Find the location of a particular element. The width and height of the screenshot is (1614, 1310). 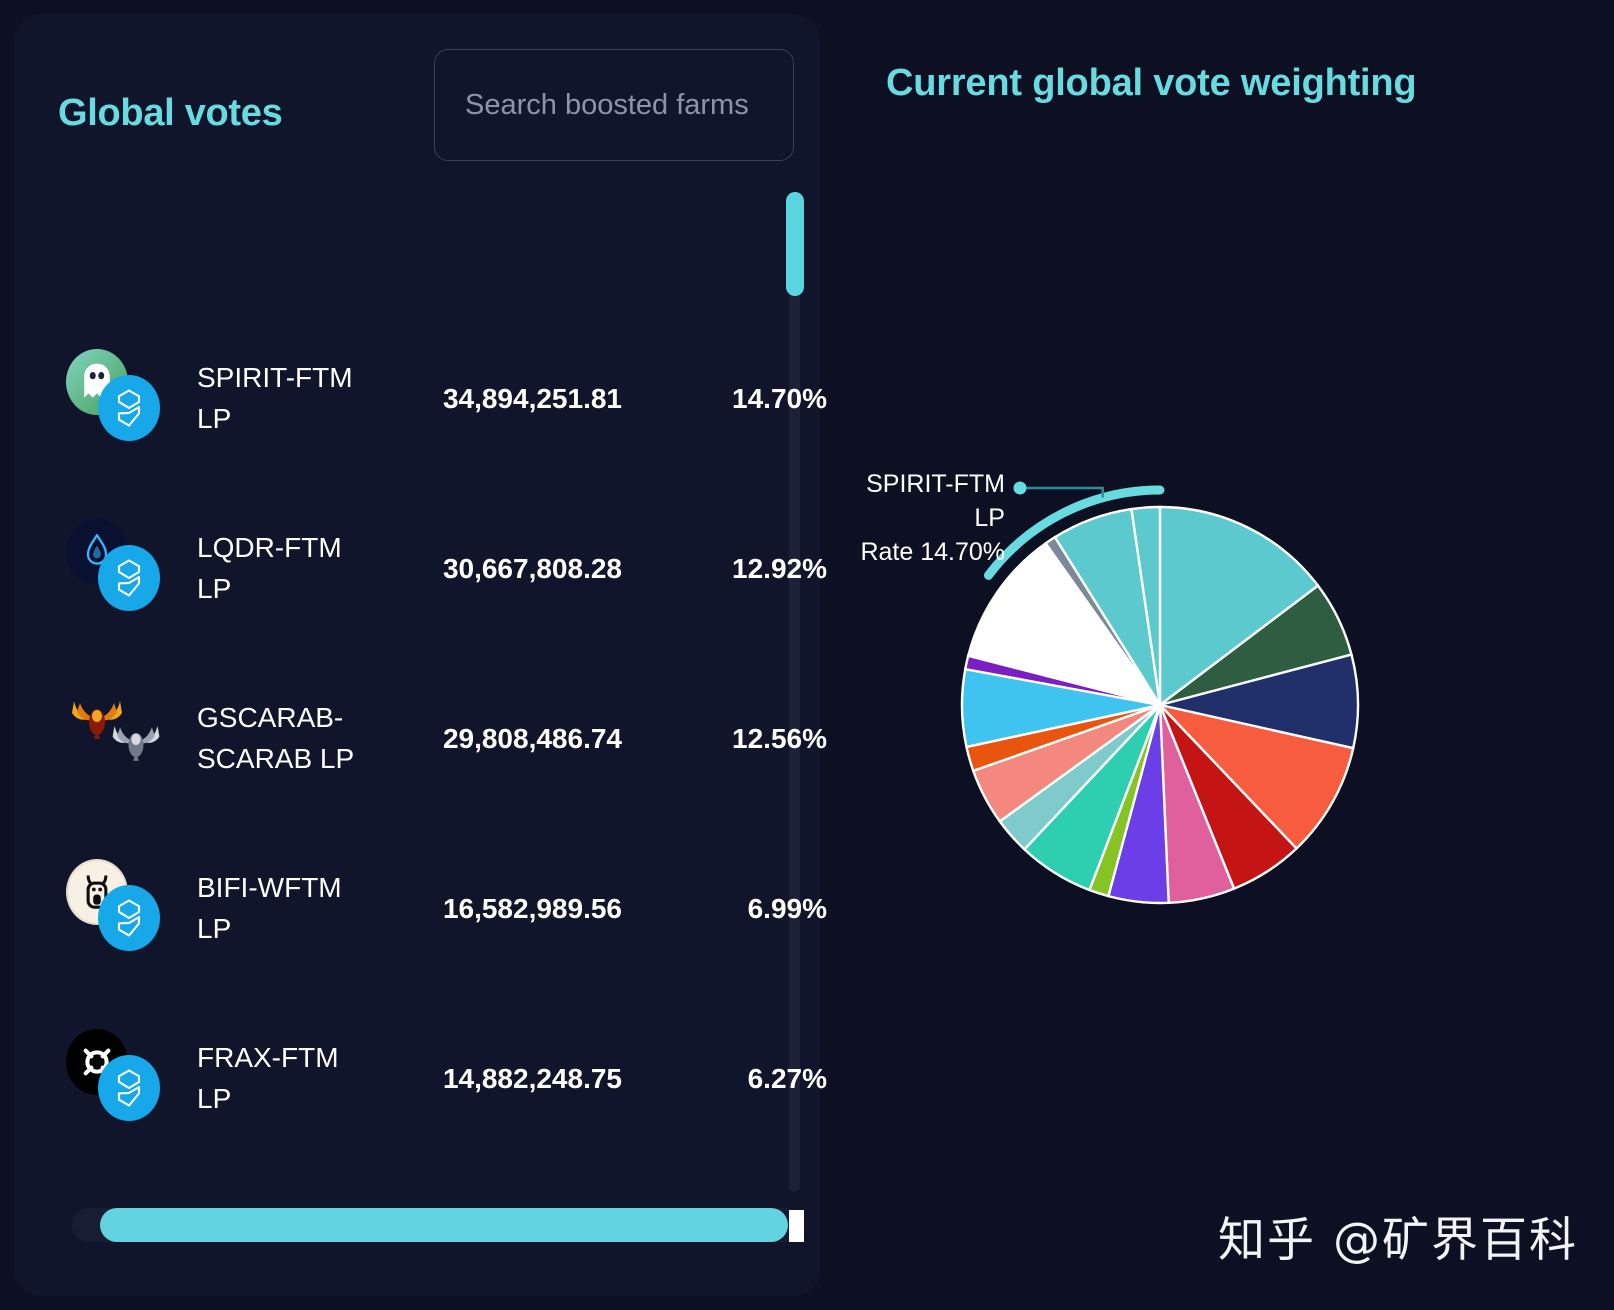

pie-annotation-rate: Rate 14.70% is located at coordinates (932, 551).